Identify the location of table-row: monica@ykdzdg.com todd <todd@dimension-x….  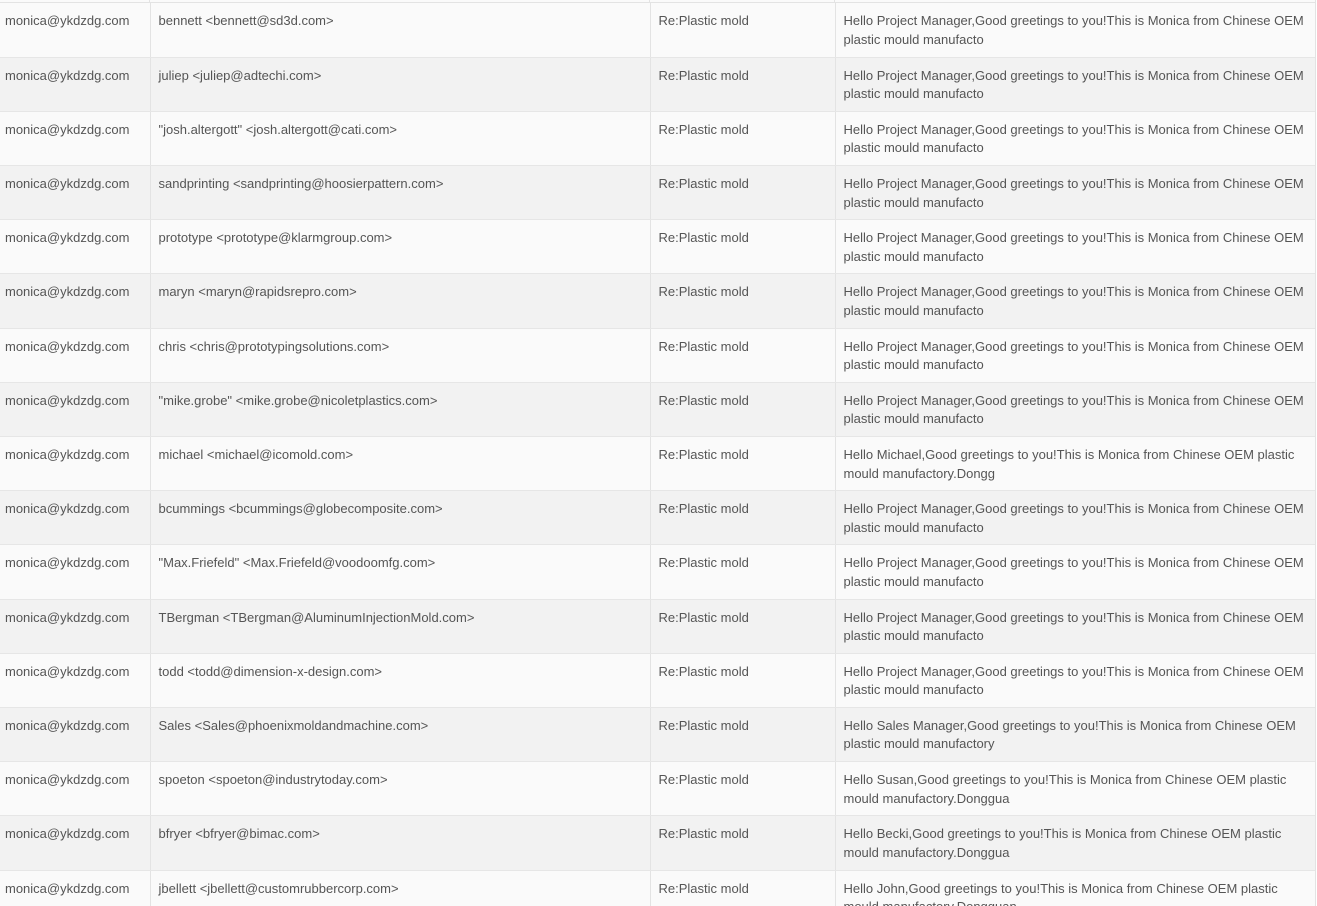
(657, 680).